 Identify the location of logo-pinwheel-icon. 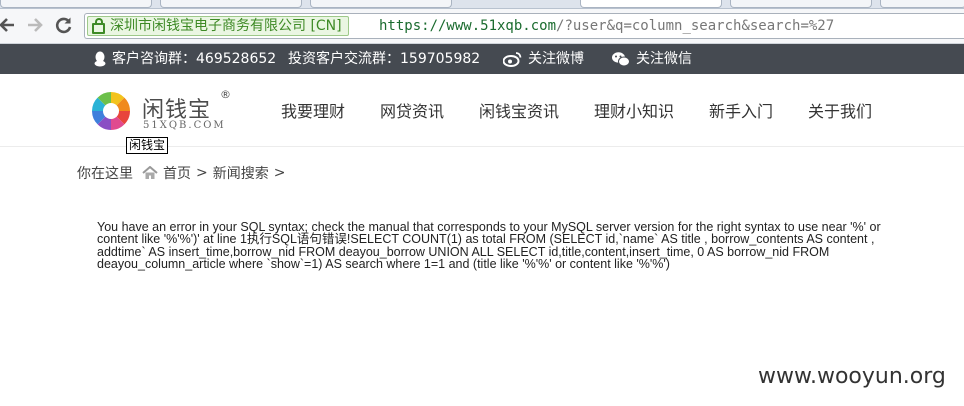
(111, 113).